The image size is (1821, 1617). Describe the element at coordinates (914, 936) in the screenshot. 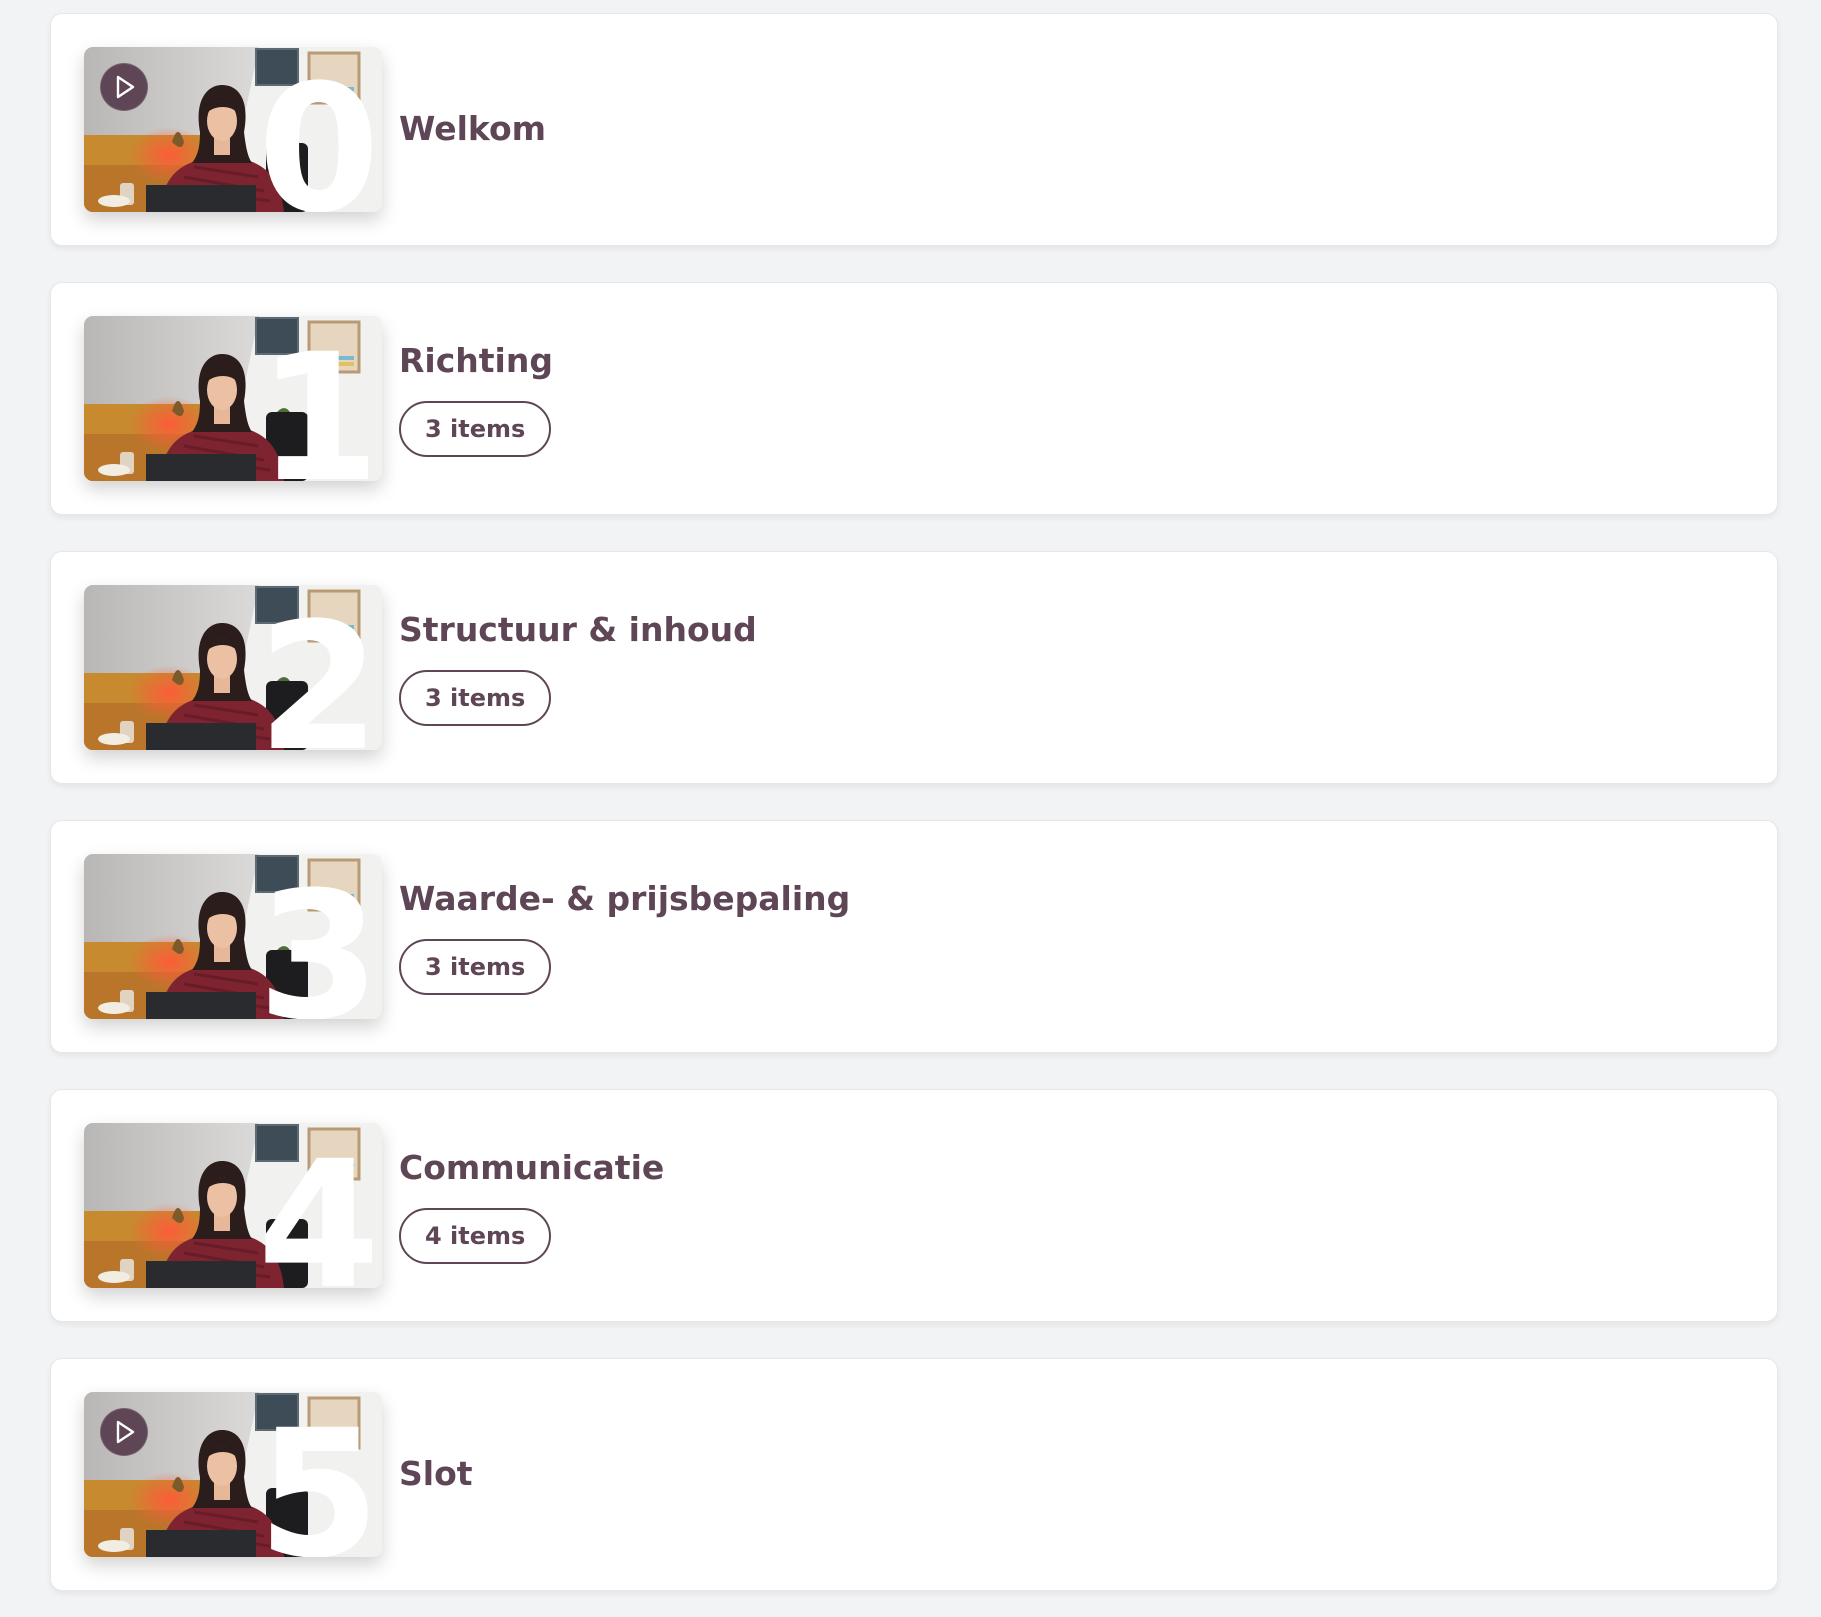

I see `module-card: 3 Waarde- & prijsbepaling 3 items` at that location.